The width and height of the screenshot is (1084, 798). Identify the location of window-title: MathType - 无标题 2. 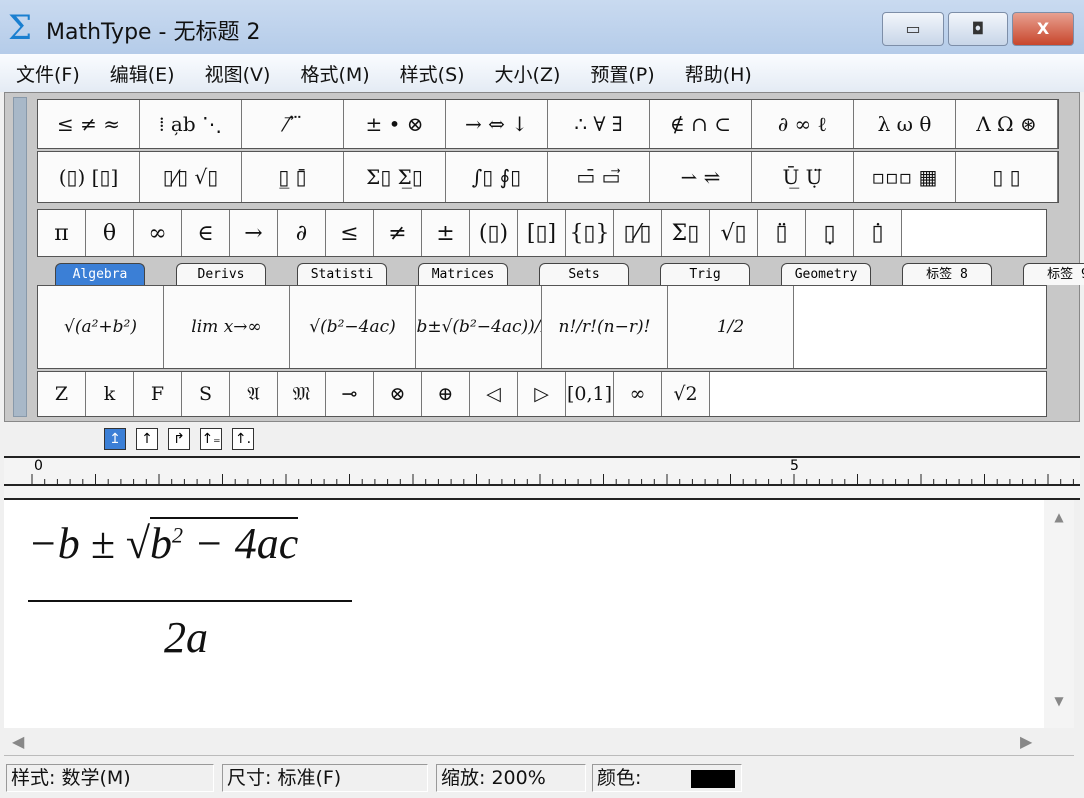
(153, 32).